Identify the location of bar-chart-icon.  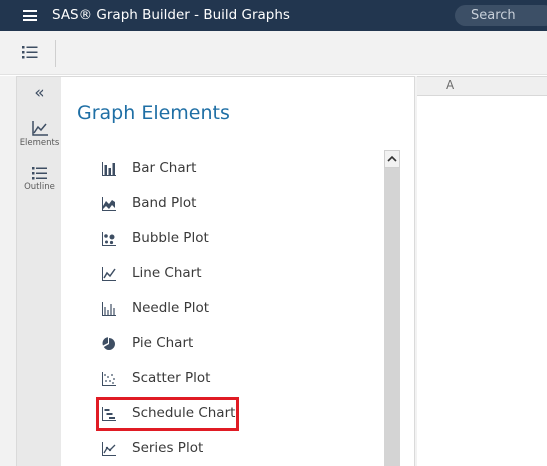
(109, 169).